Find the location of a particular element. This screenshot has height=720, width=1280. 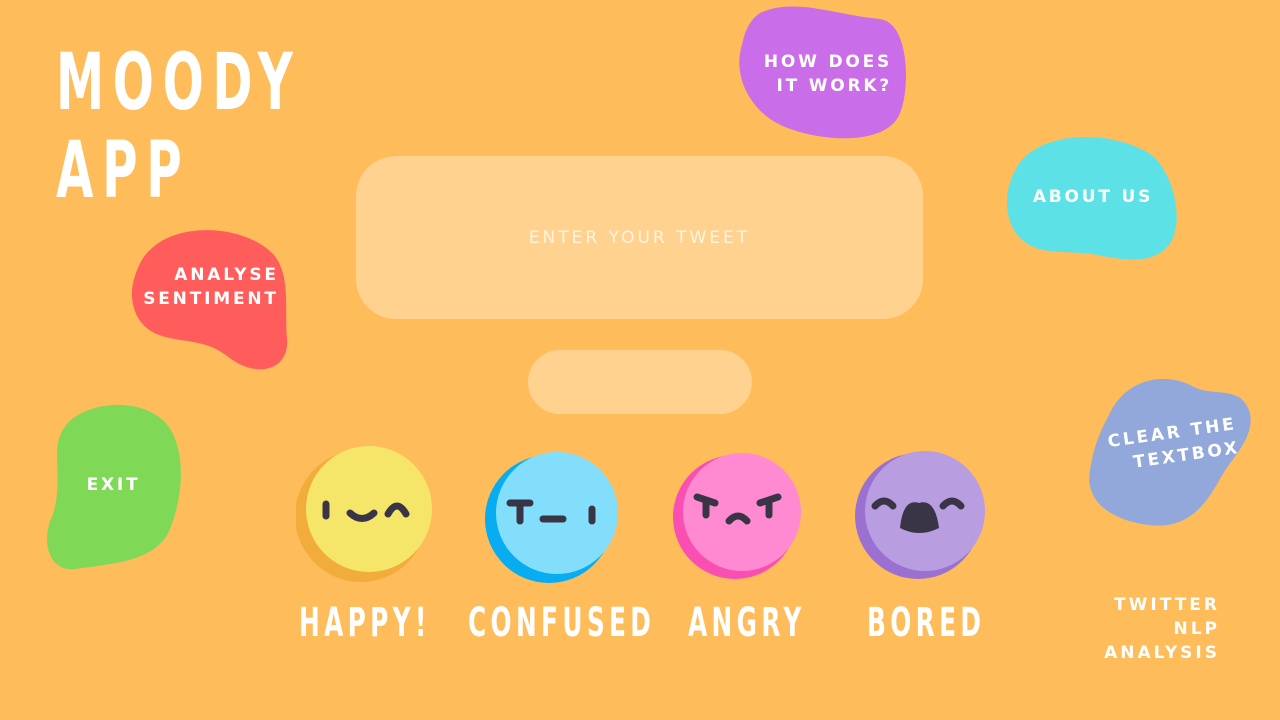

app-title-line2: APP is located at coordinates (123, 171).